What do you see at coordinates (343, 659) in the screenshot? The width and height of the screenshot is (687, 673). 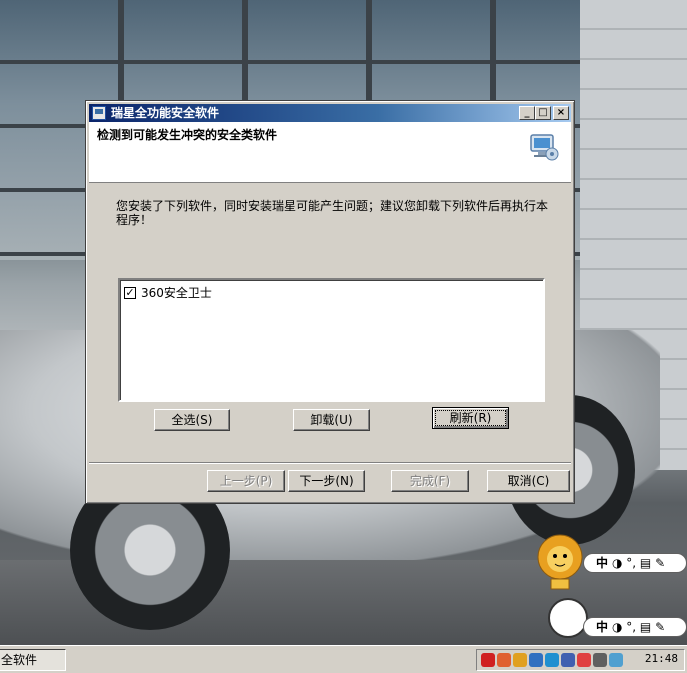 I see `taskbar: 全软件 21:48` at bounding box center [343, 659].